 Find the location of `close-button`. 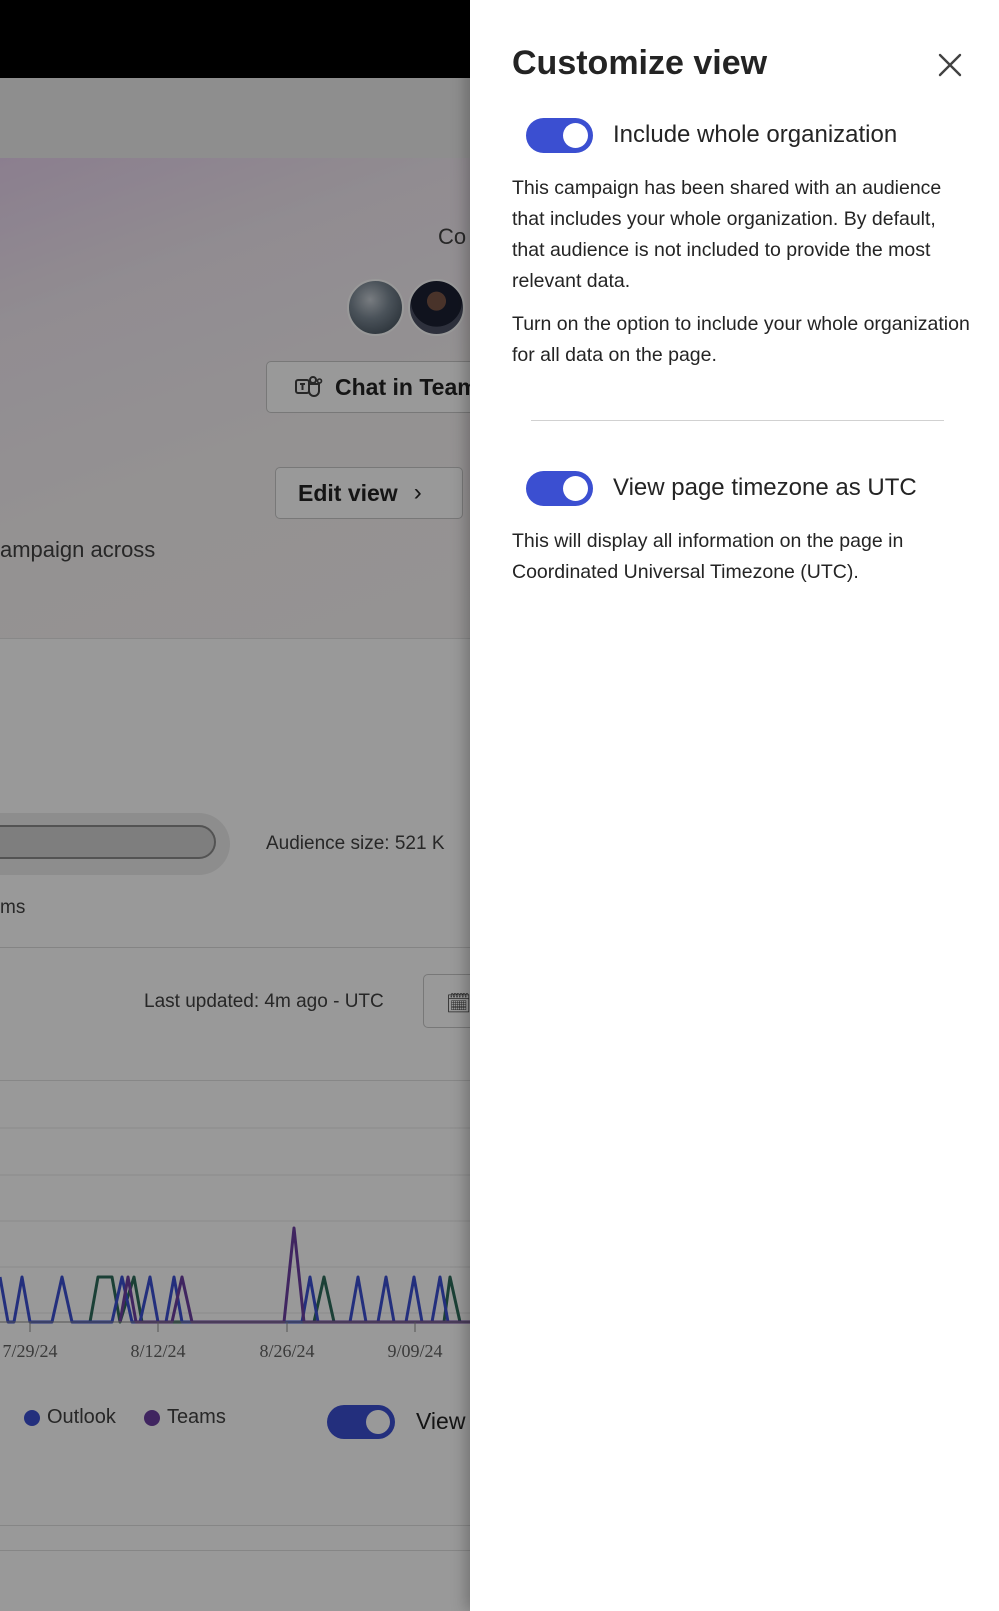

close-button is located at coordinates (950, 65).